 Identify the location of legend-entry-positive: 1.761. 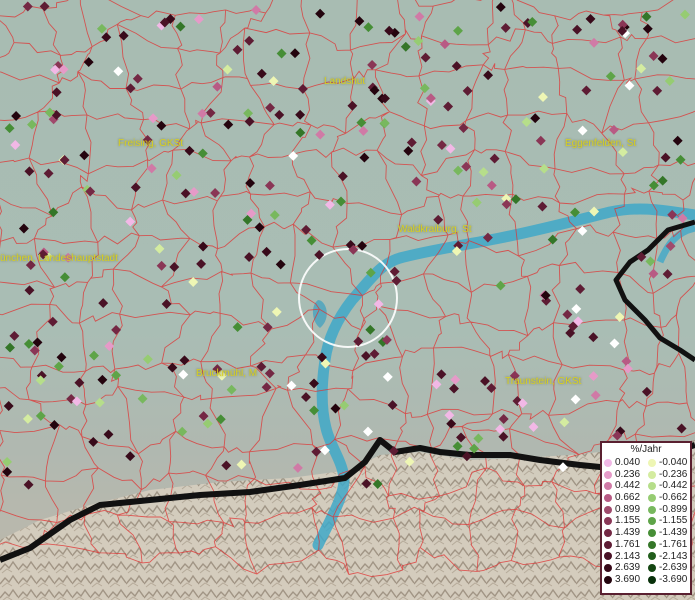
(624, 545).